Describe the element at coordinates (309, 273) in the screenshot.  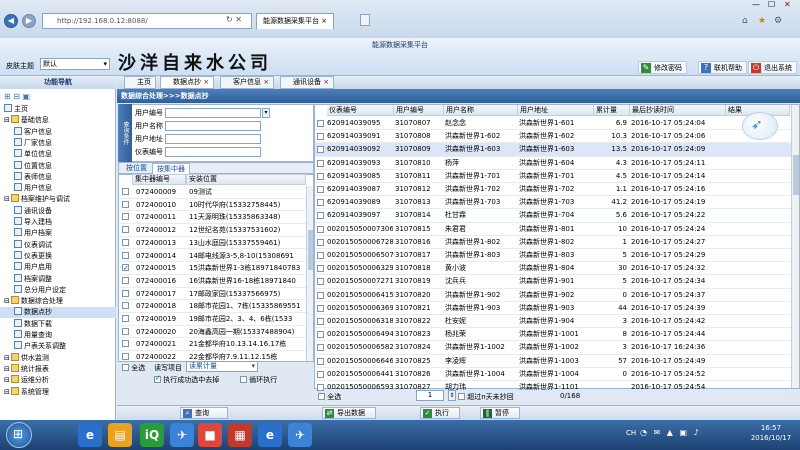
I see `left-scrollbar` at that location.